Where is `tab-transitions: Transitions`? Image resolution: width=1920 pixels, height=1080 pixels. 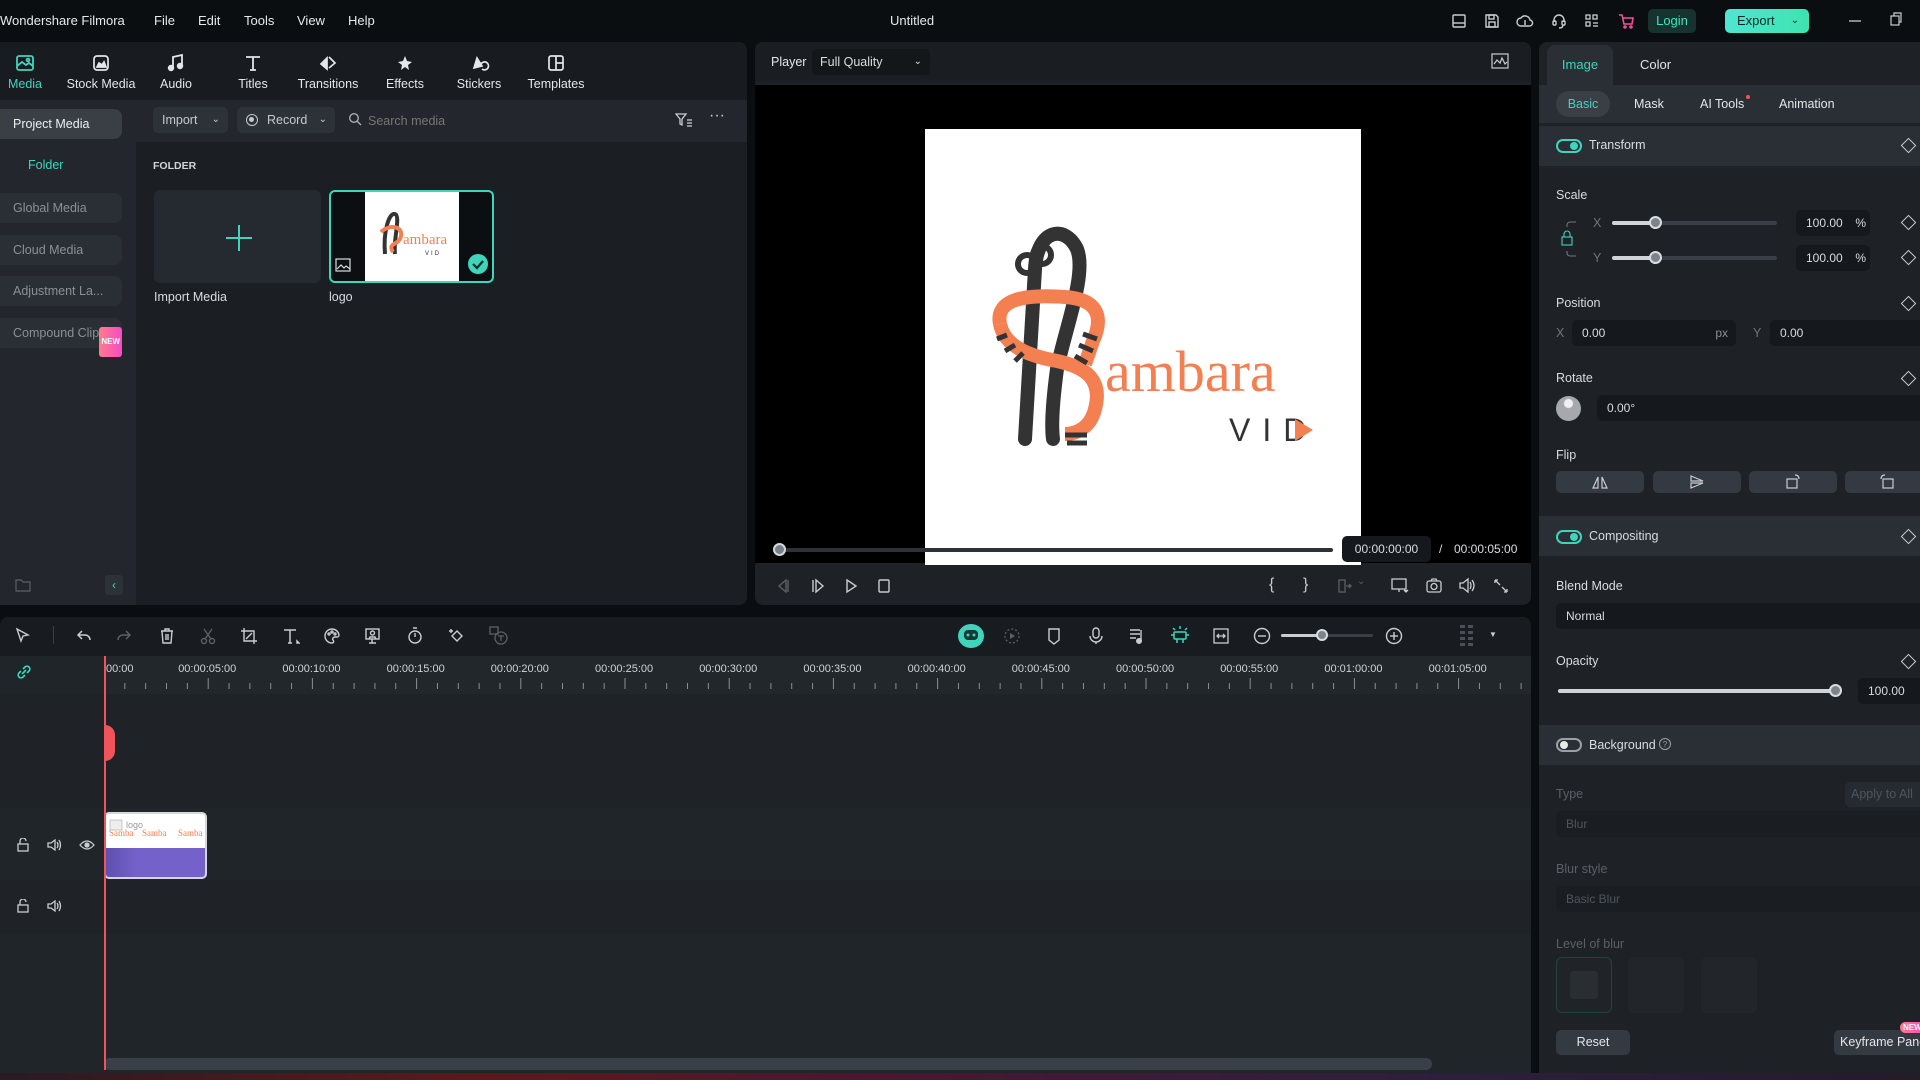
tab-transitions: Transitions is located at coordinates (328, 69).